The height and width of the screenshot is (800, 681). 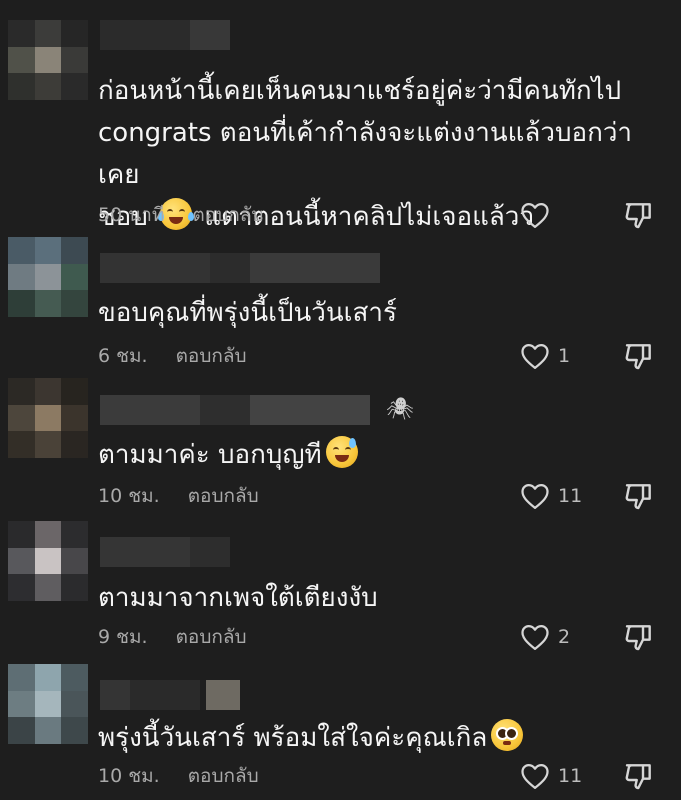 I want to click on comment-text: ตามมาค่ะ บอกบุญที, so click(x=378, y=455).